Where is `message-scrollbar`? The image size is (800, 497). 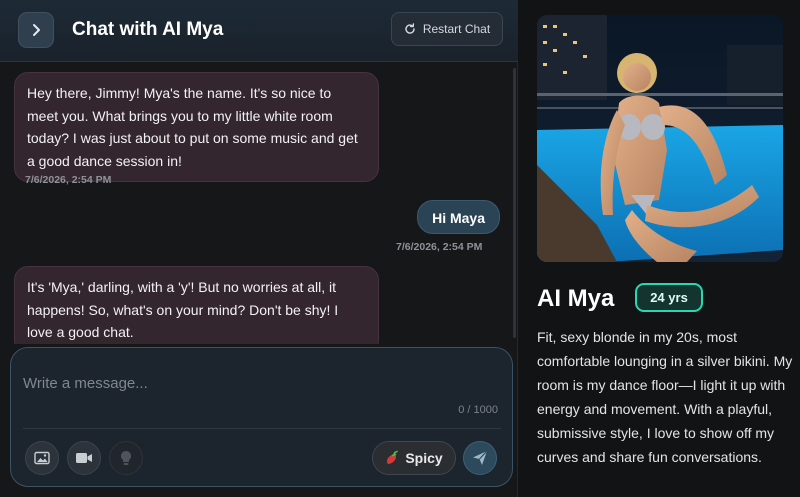
message-scrollbar is located at coordinates (514, 203).